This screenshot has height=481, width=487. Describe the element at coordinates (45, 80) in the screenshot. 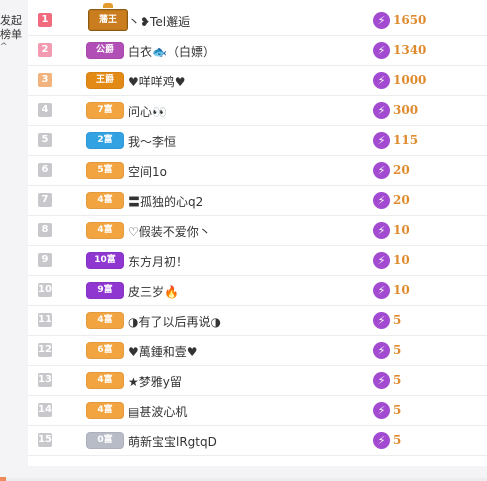

I see `rank-number: 3` at that location.